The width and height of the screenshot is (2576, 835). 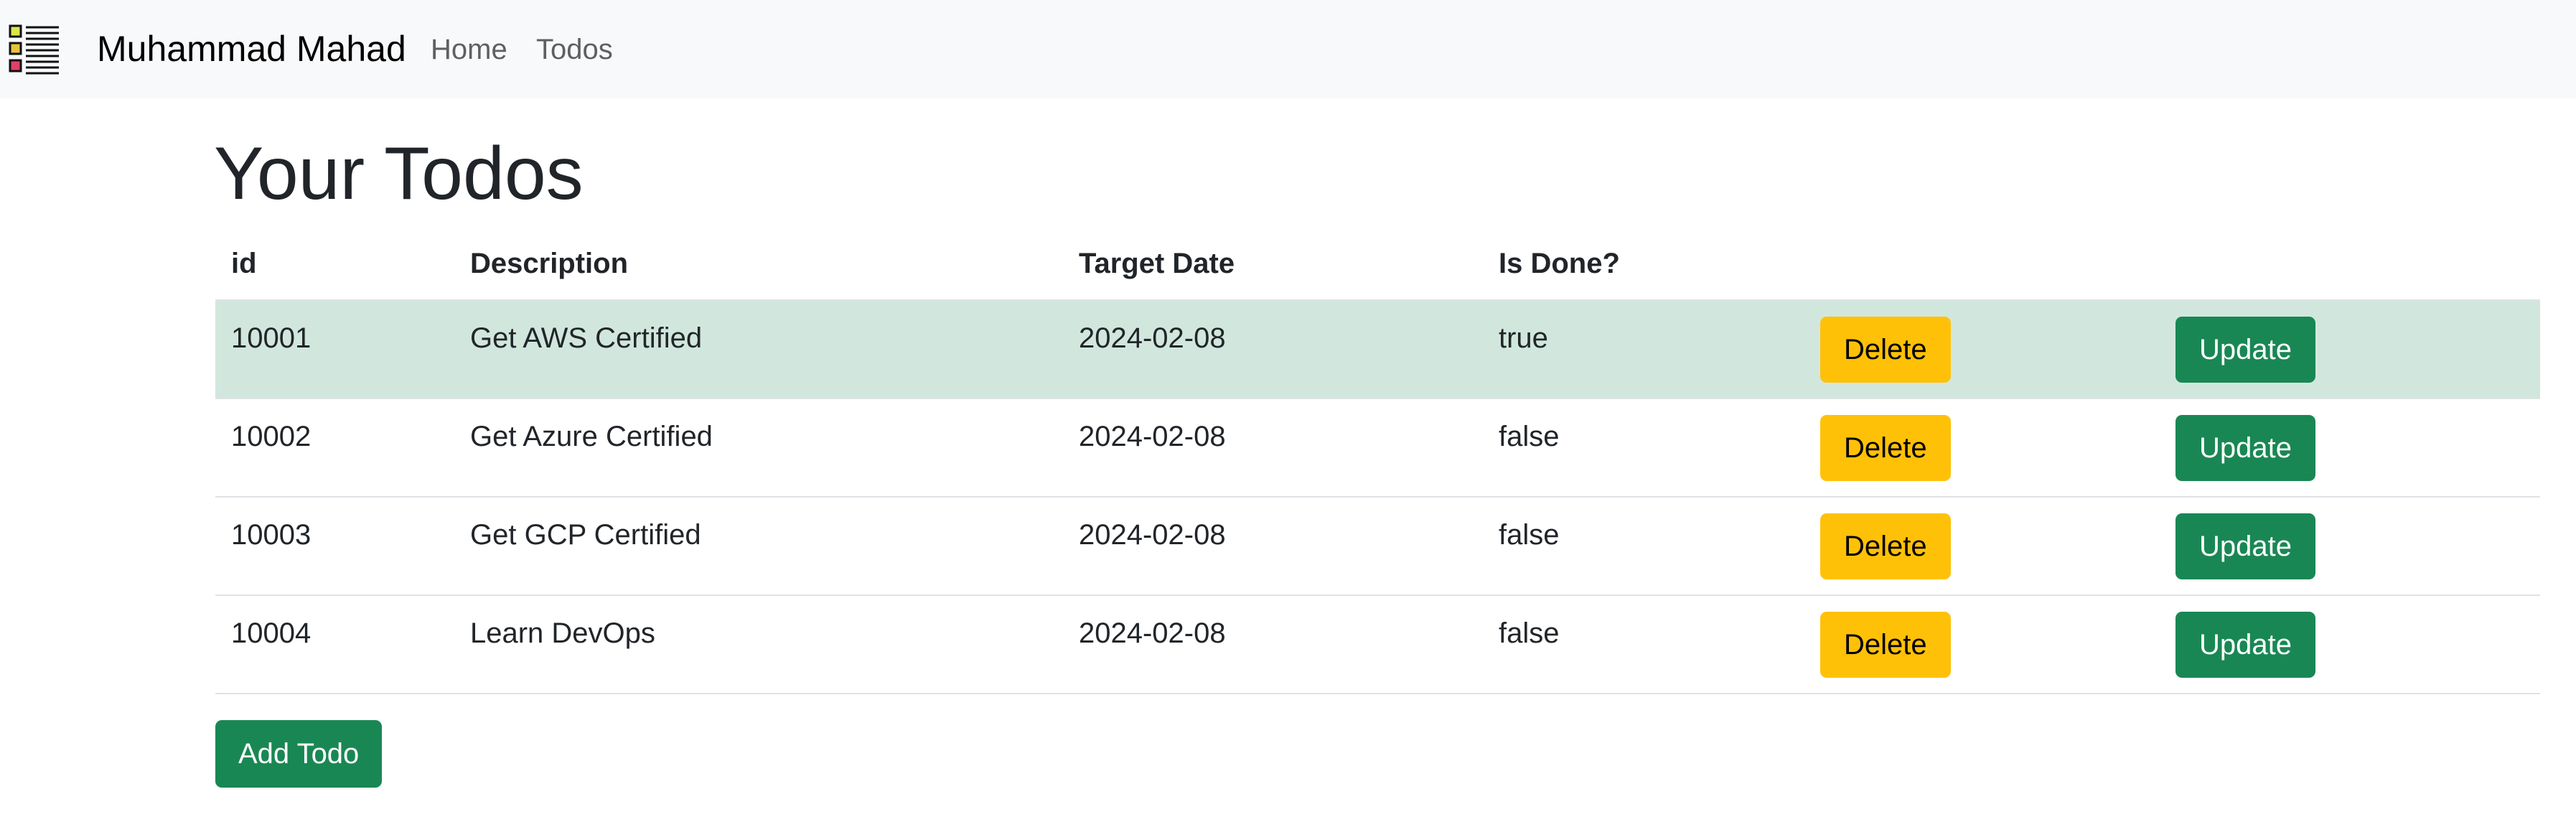 I want to click on table-header-row: id Description Target Date Is Done?, so click(x=1377, y=264).